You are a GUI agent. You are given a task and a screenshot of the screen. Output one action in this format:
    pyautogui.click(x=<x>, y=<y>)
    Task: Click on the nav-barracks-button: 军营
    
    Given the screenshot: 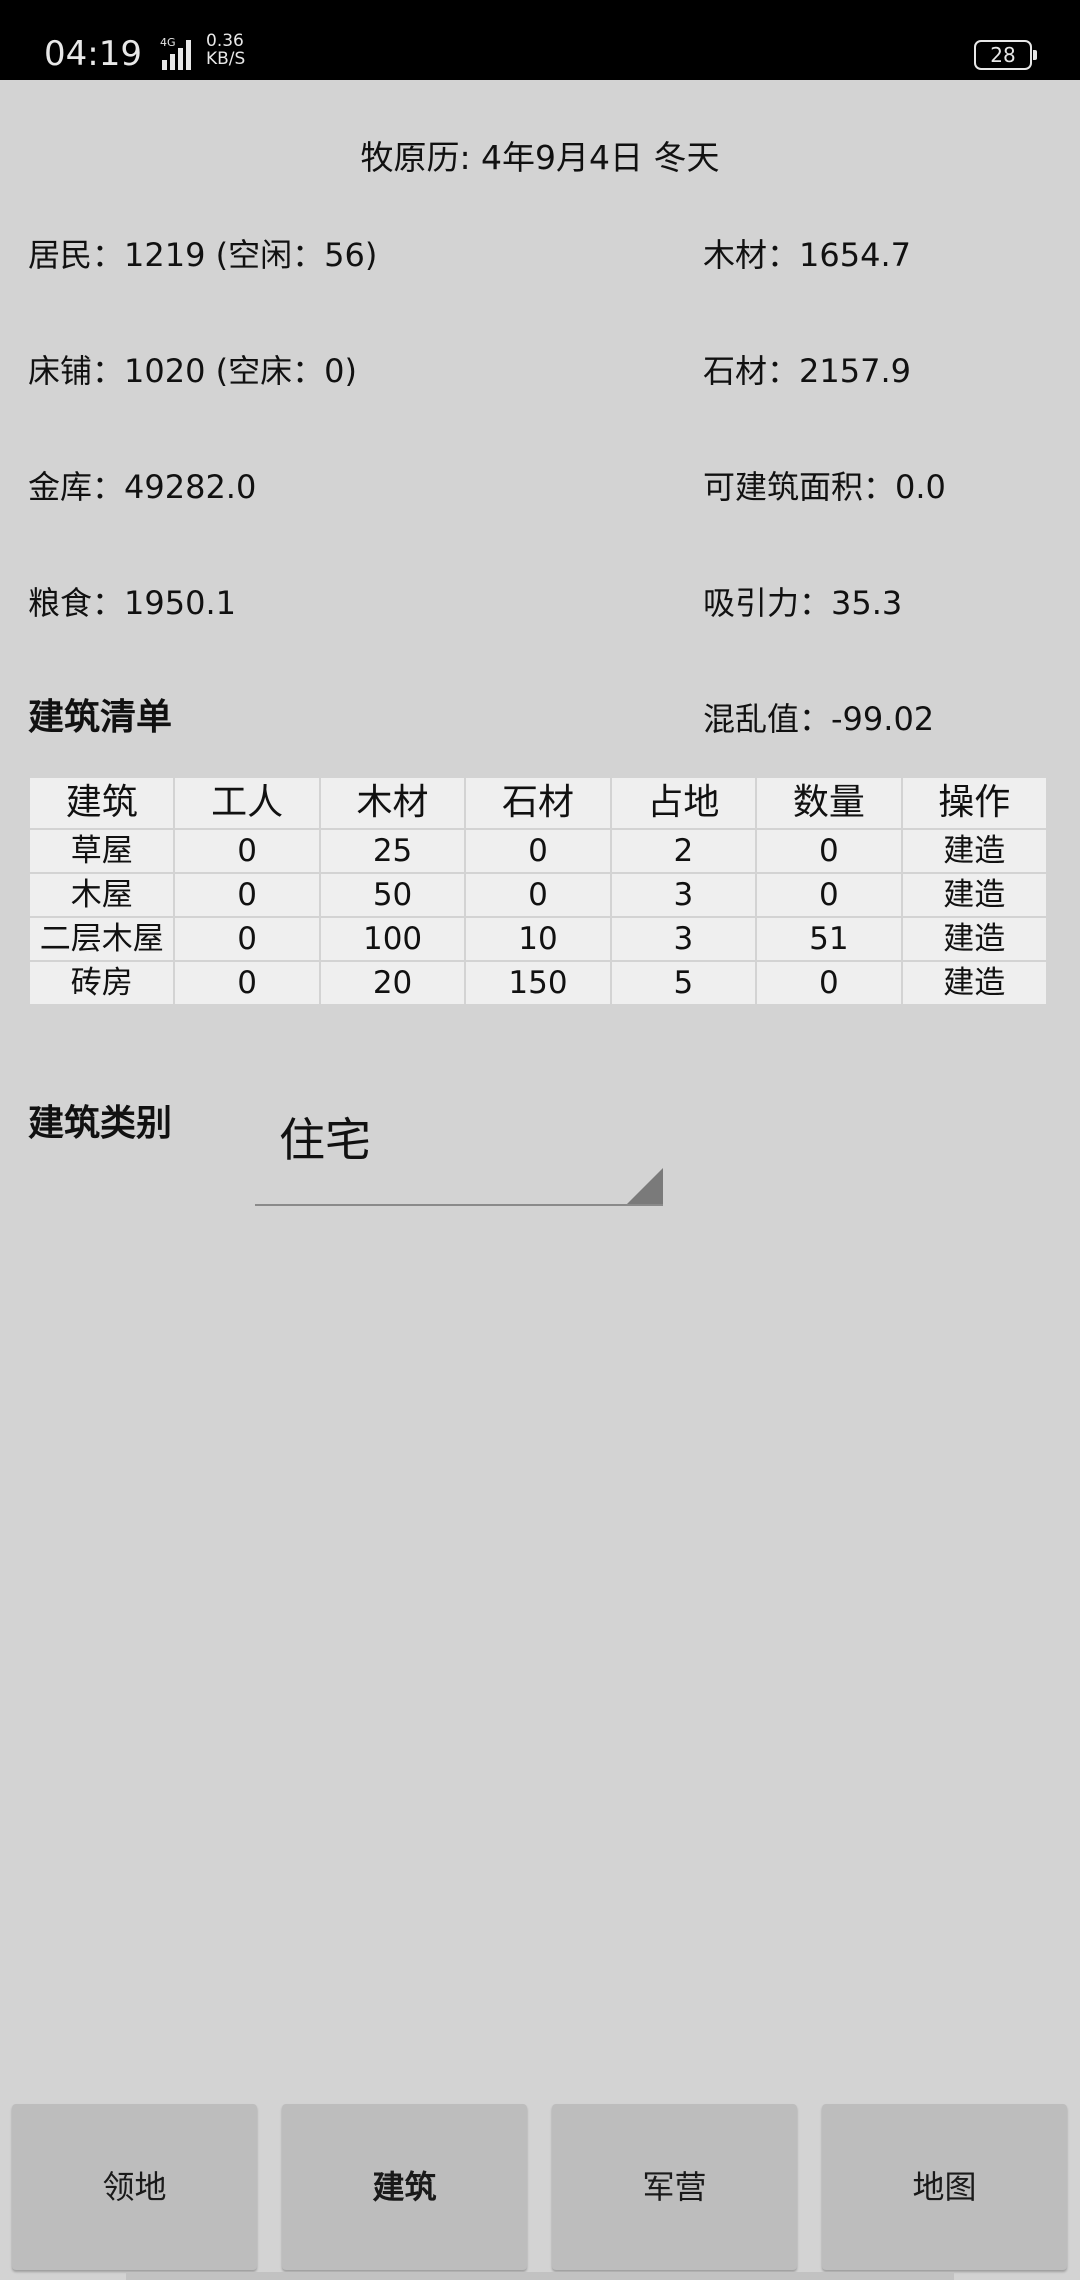 What is the action you would take?
    pyautogui.click(x=674, y=2187)
    